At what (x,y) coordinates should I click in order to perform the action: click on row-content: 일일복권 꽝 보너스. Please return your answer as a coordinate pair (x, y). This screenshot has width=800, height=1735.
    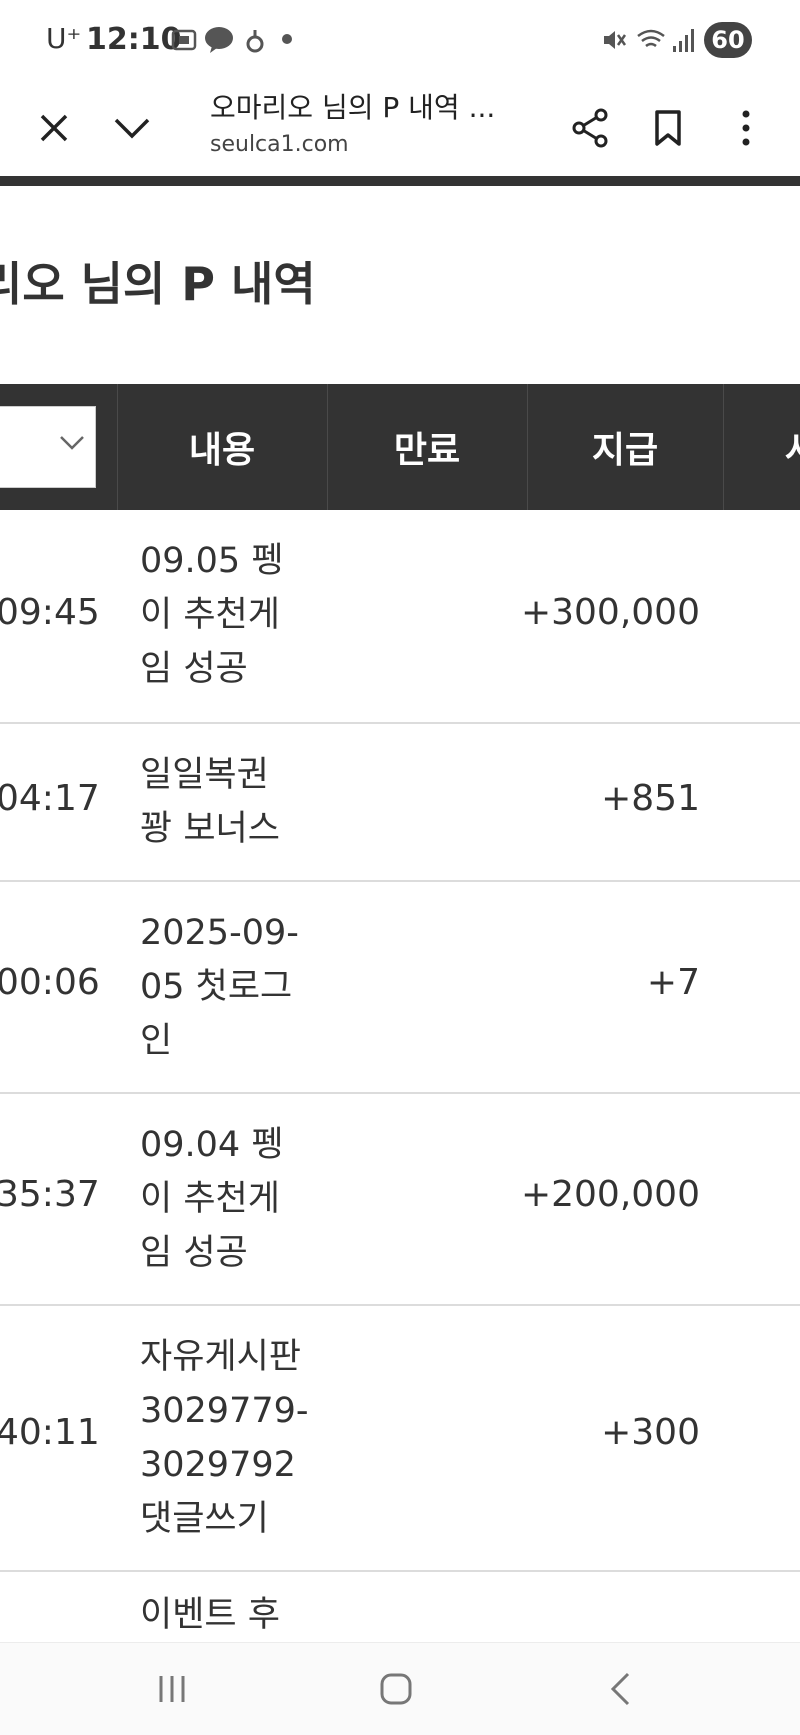
    Looking at the image, I should click on (210, 802).